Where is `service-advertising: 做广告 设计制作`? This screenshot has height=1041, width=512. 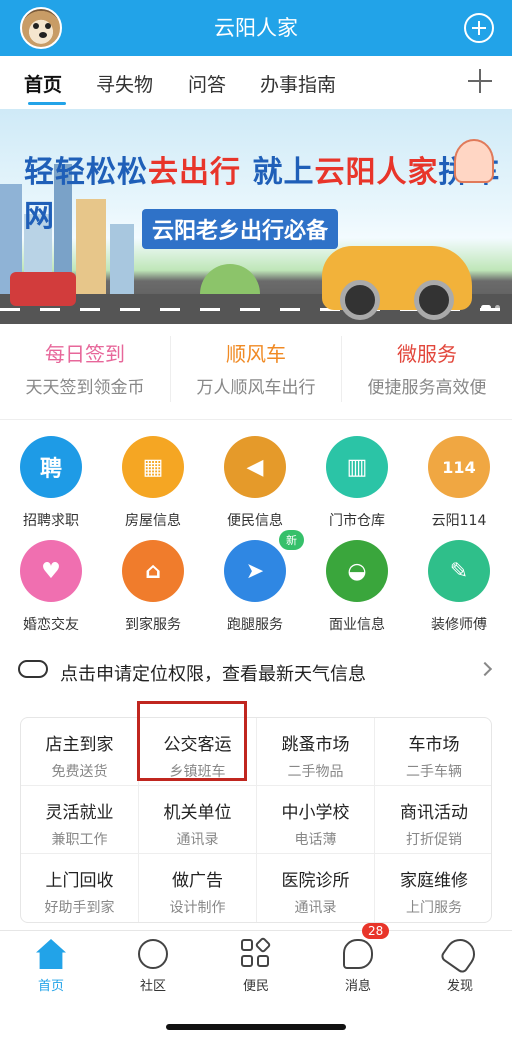 service-advertising: 做广告 设计制作 is located at coordinates (198, 888).